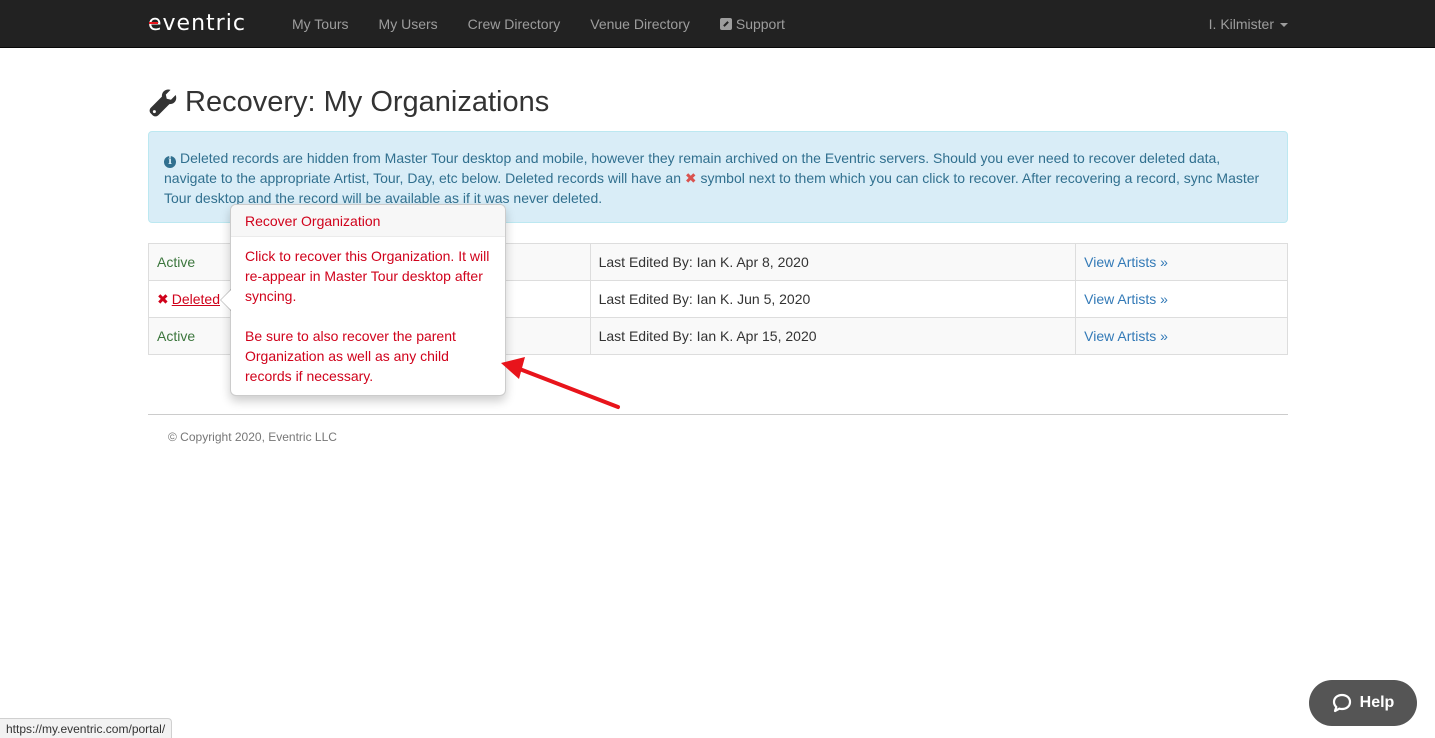 The width and height of the screenshot is (1435, 738). Describe the element at coordinates (408, 24) in the screenshot. I see `nav-my-users: My Users` at that location.